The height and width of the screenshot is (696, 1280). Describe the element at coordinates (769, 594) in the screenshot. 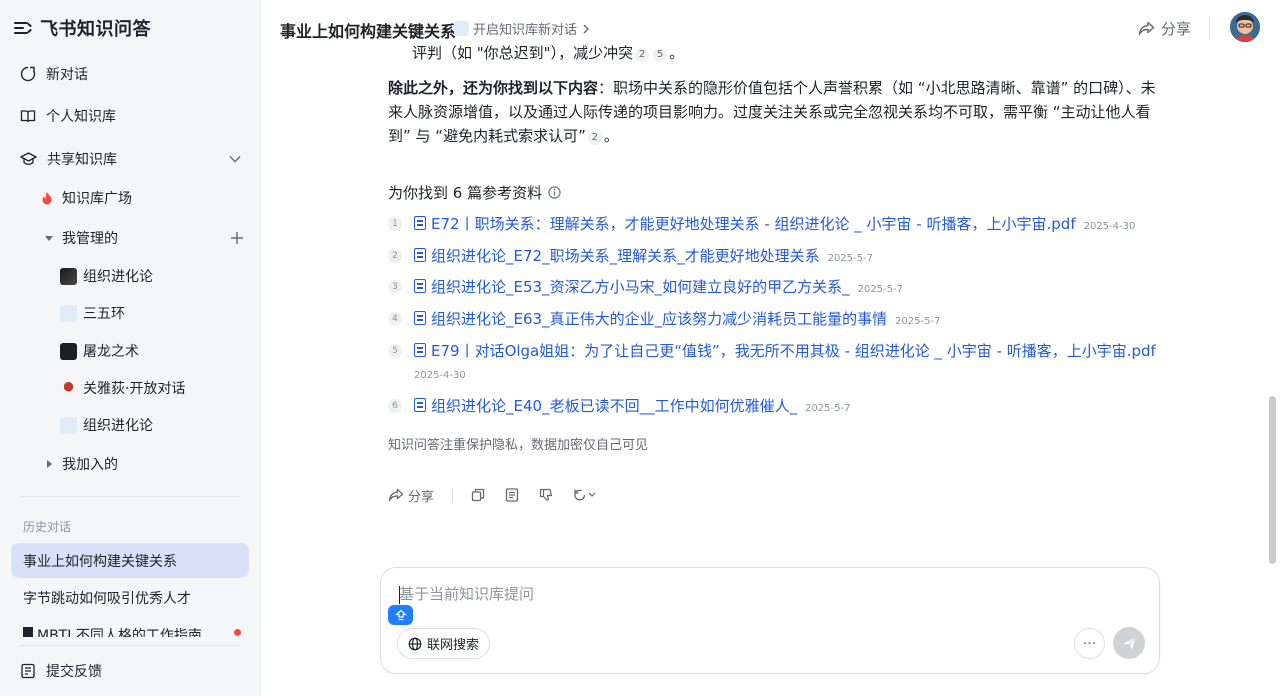

I see `question-input` at that location.